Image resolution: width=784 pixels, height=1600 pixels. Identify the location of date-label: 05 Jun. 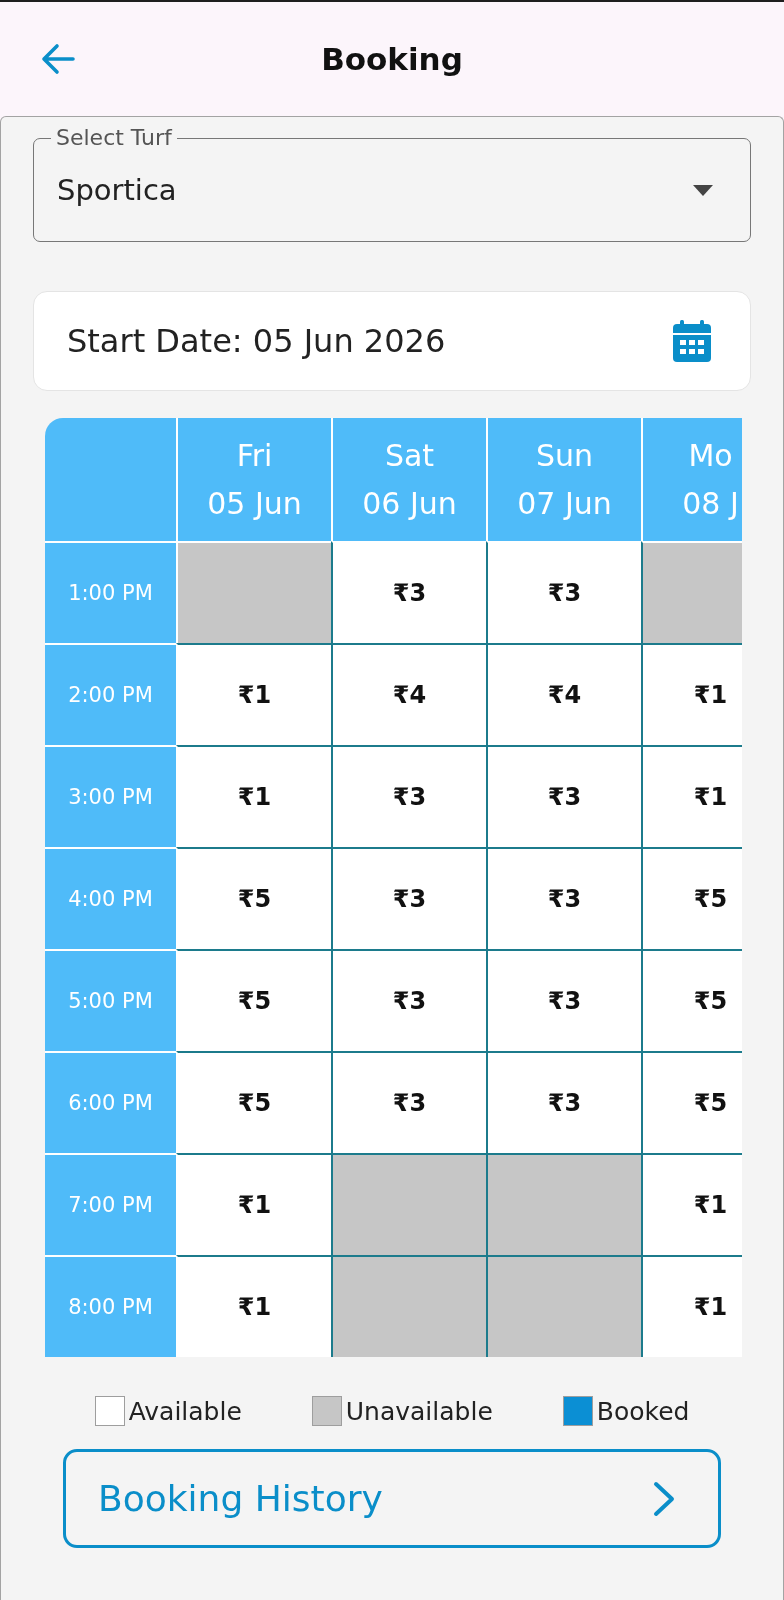
(254, 503).